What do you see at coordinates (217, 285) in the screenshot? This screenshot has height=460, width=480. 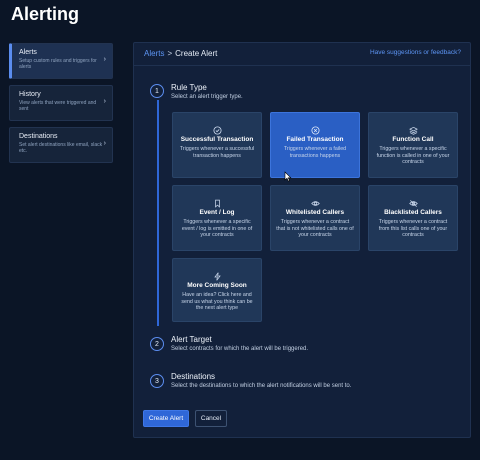 I see `card-title: More Coming Soon` at bounding box center [217, 285].